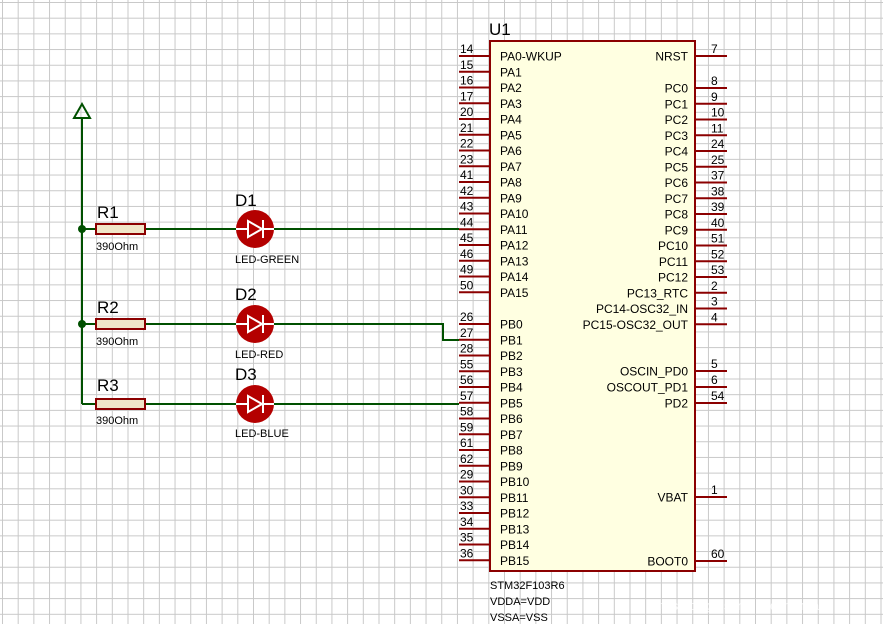  What do you see at coordinates (108, 307) in the screenshot?
I see `resistor-reference: R2` at bounding box center [108, 307].